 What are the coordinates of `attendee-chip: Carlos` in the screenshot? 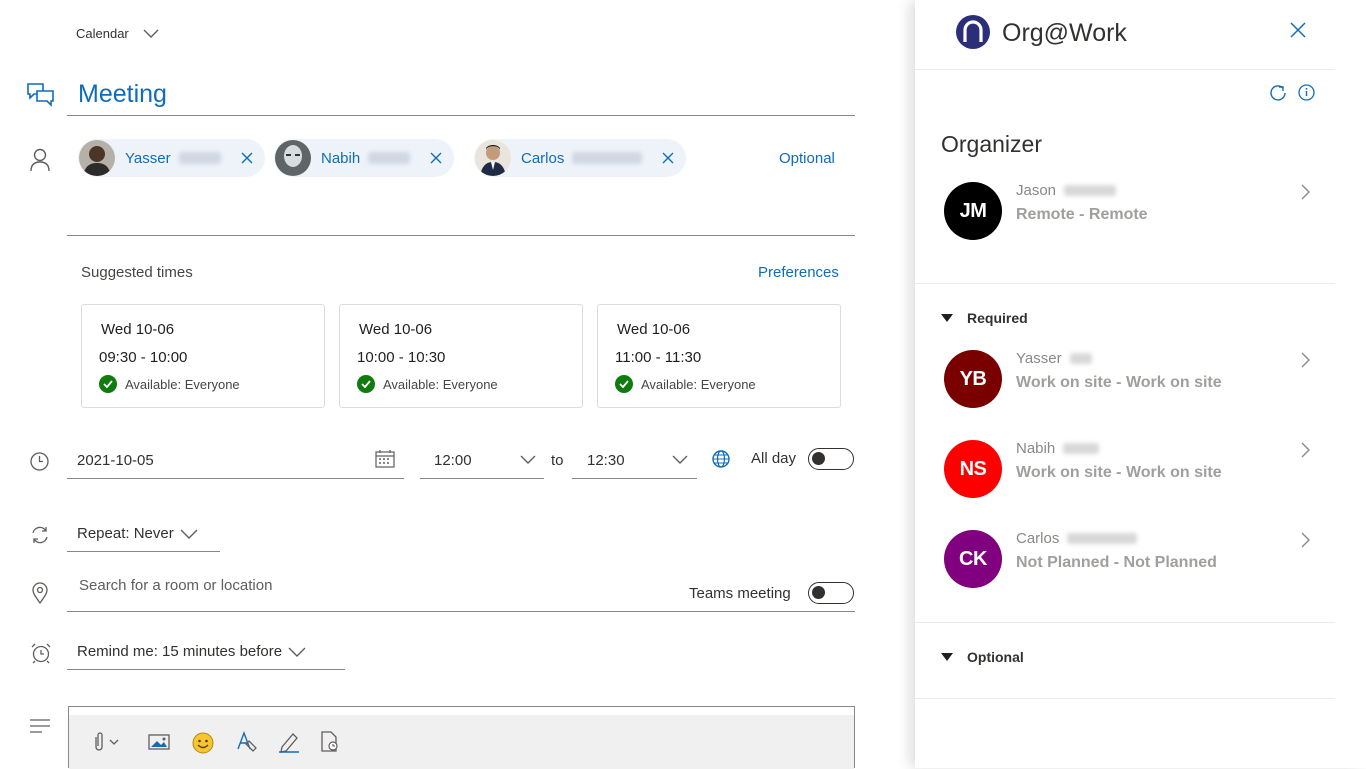 It's located at (580, 158).